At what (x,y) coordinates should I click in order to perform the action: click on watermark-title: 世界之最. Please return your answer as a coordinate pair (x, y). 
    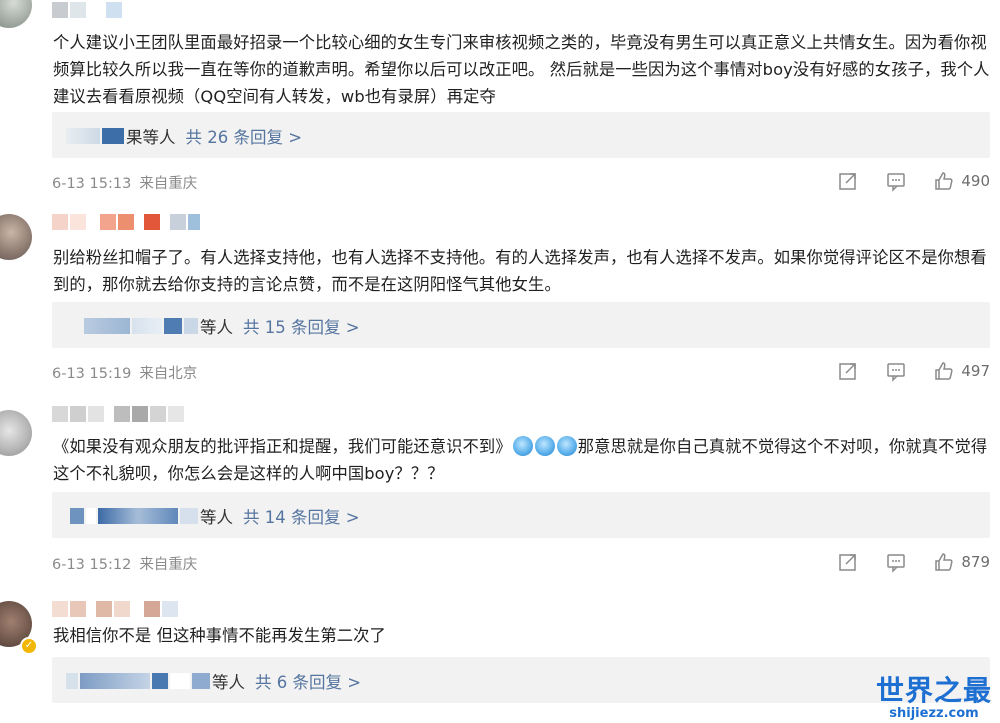
    Looking at the image, I should click on (933, 690).